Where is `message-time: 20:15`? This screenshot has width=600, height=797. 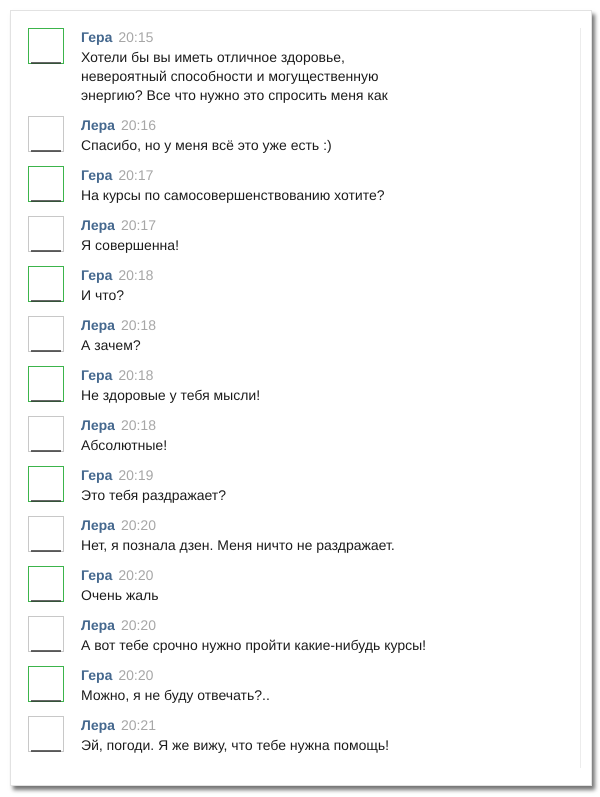 message-time: 20:15 is located at coordinates (136, 37).